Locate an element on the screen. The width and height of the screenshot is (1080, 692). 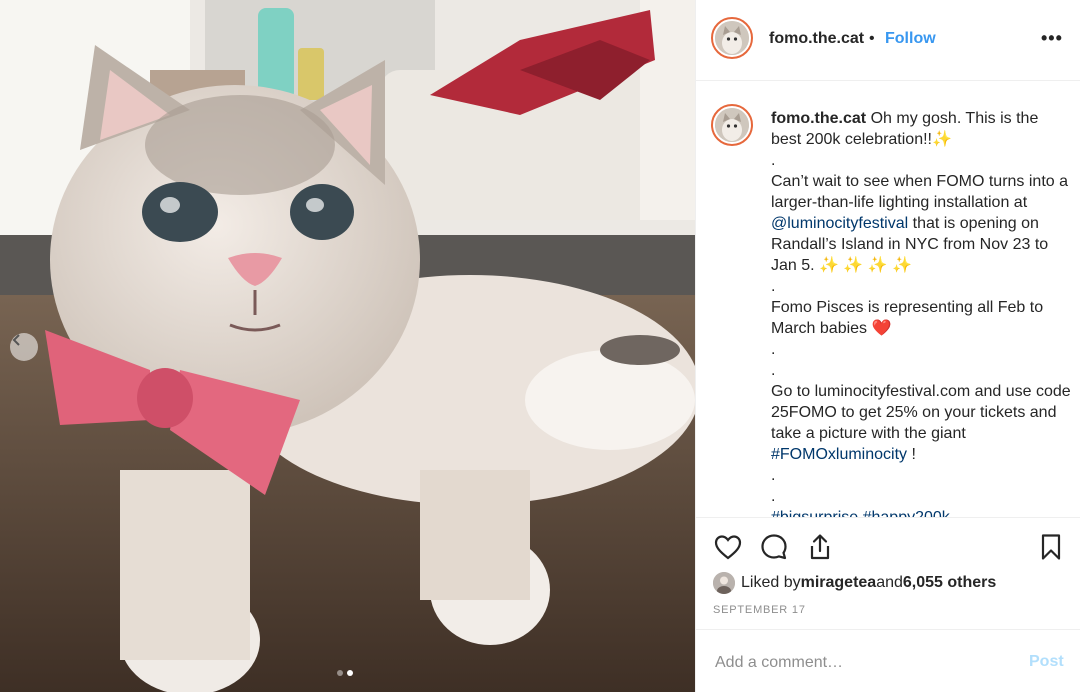
comment-input is located at coordinates (865, 663).